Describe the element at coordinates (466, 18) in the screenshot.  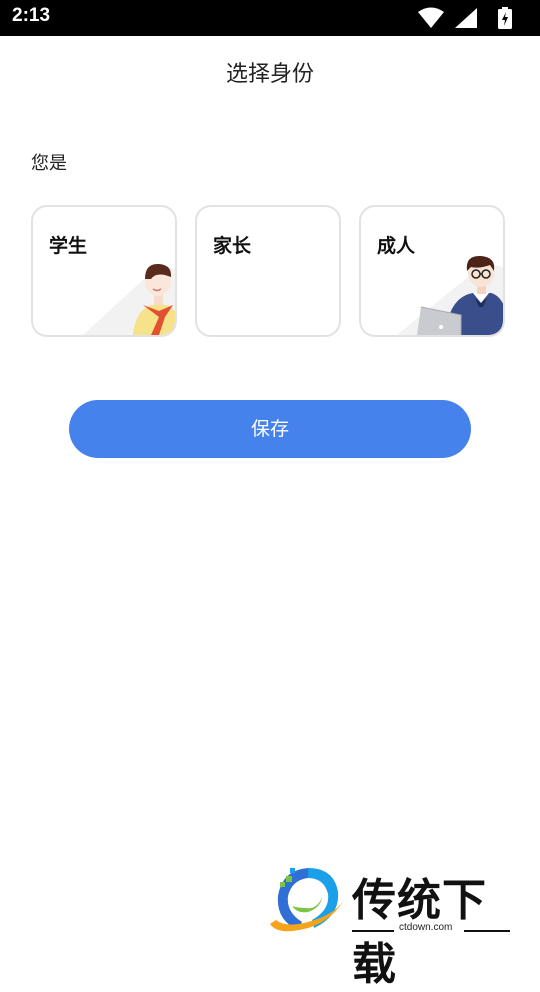
I see `signal-icon` at that location.